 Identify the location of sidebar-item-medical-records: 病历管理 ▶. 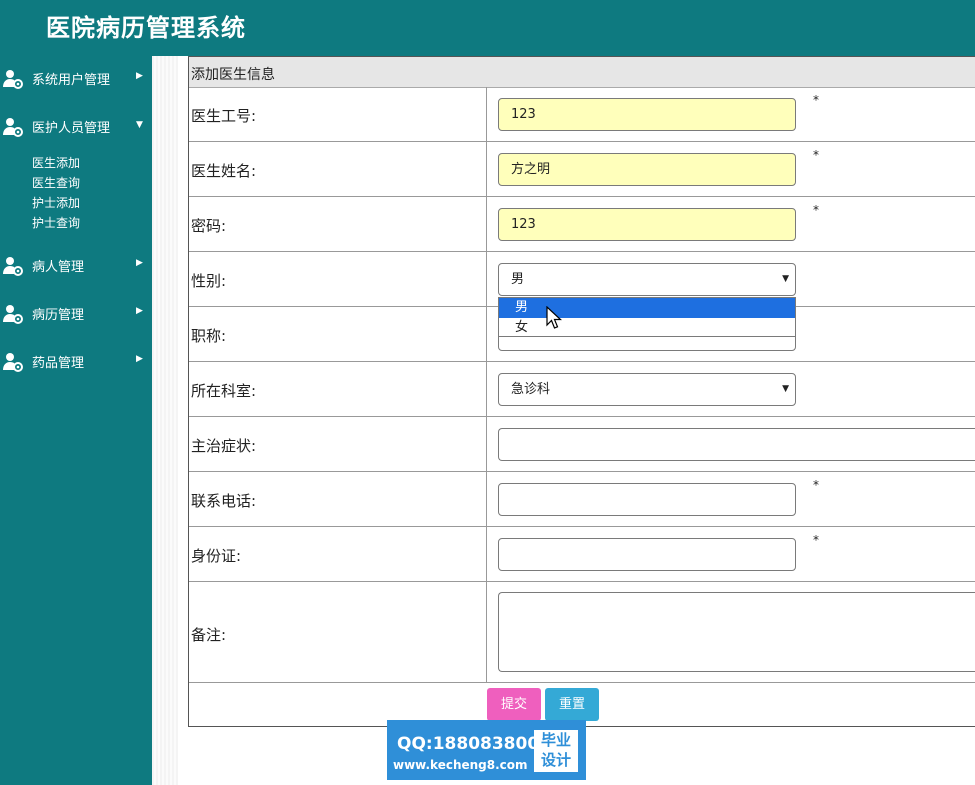
(76, 314).